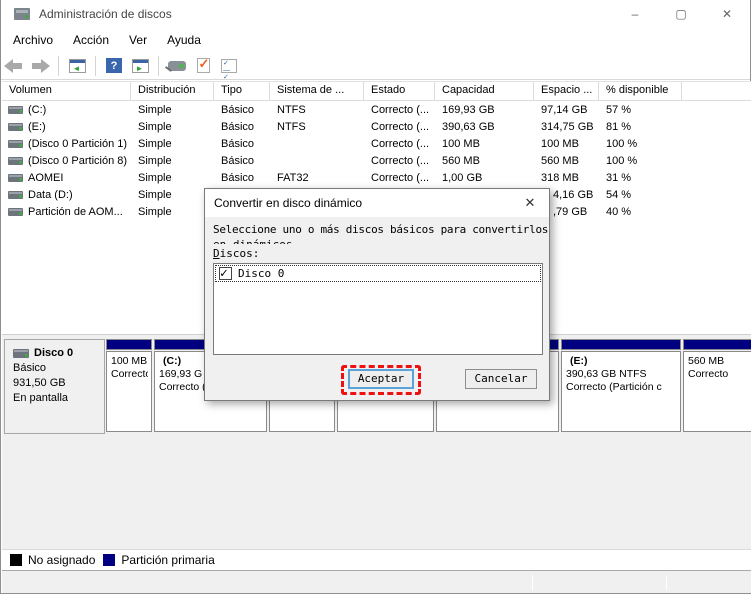 This screenshot has height=594, width=751. I want to click on partition-line: 100 MB, so click(129, 361).